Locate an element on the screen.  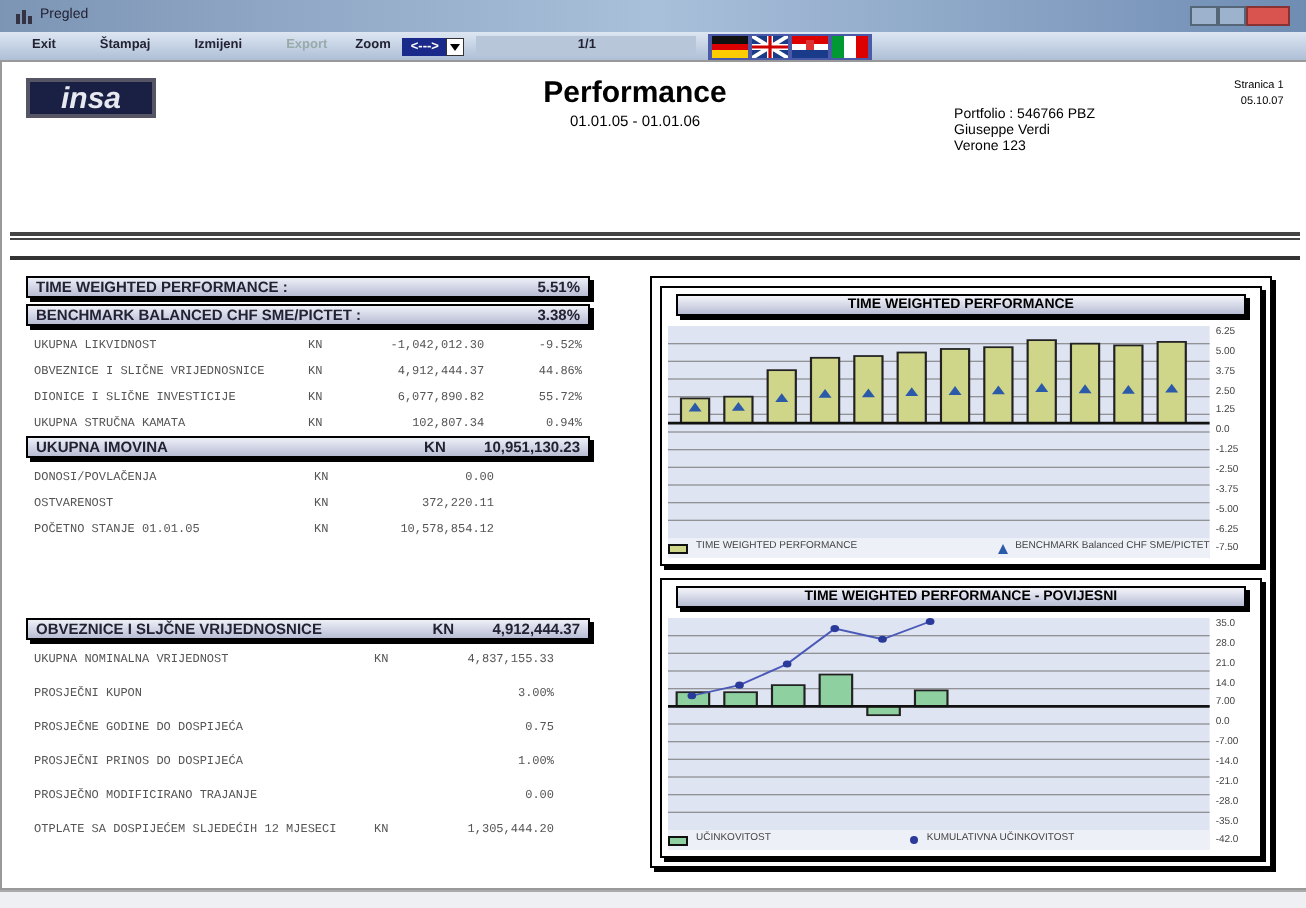
chart-icon is located at coordinates (24, 16).